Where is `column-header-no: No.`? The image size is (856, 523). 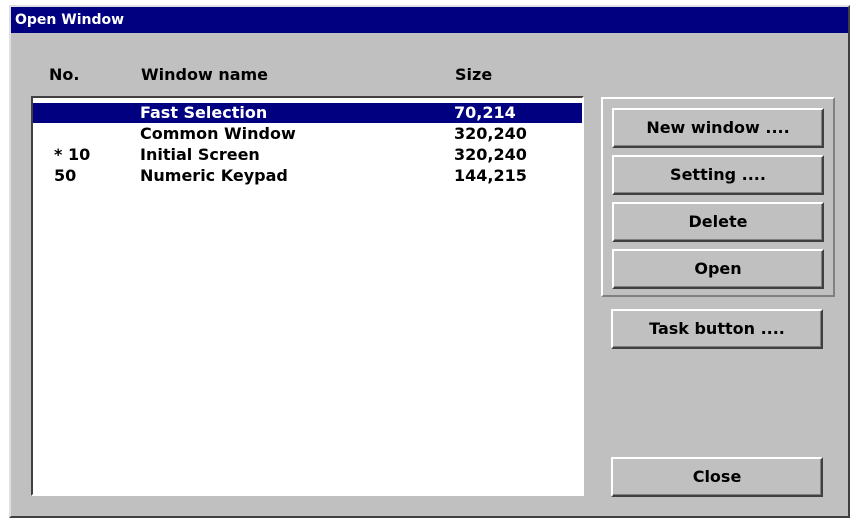 column-header-no: No. is located at coordinates (64, 74).